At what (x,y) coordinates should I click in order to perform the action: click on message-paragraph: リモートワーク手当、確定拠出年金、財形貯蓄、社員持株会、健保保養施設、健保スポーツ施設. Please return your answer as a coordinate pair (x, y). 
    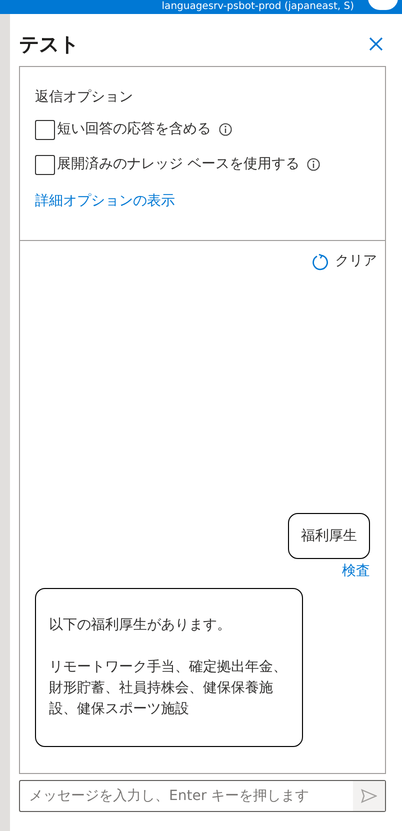
    Looking at the image, I should click on (168, 688).